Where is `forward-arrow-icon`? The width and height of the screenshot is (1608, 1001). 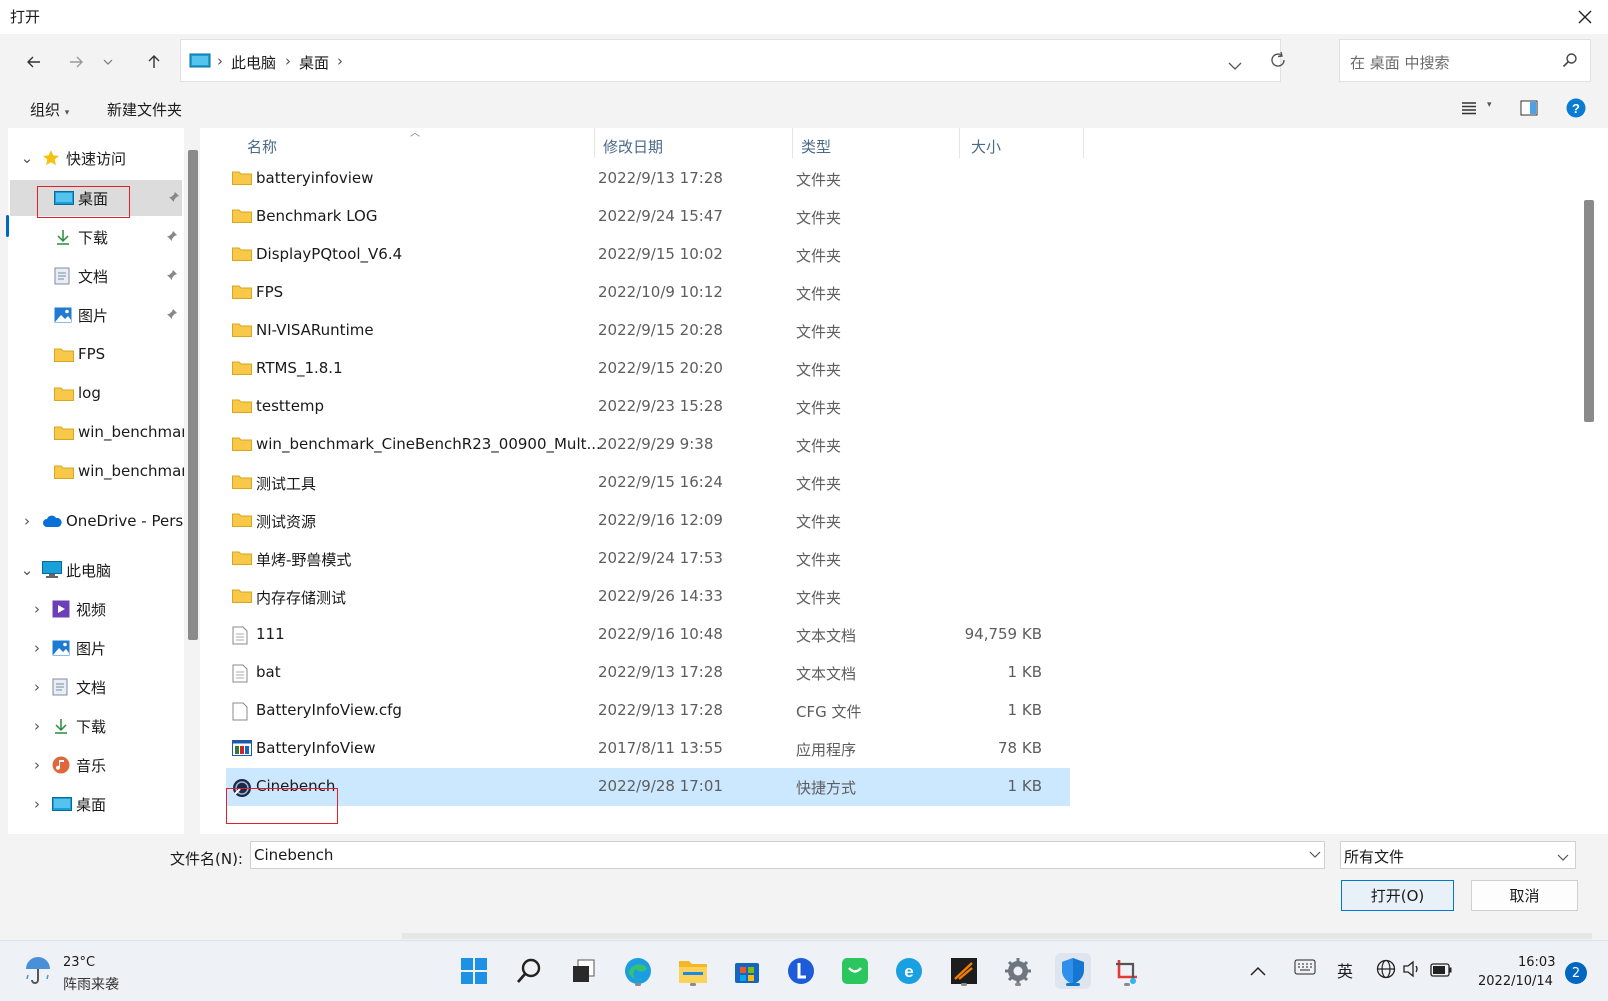
forward-arrow-icon is located at coordinates (76, 62).